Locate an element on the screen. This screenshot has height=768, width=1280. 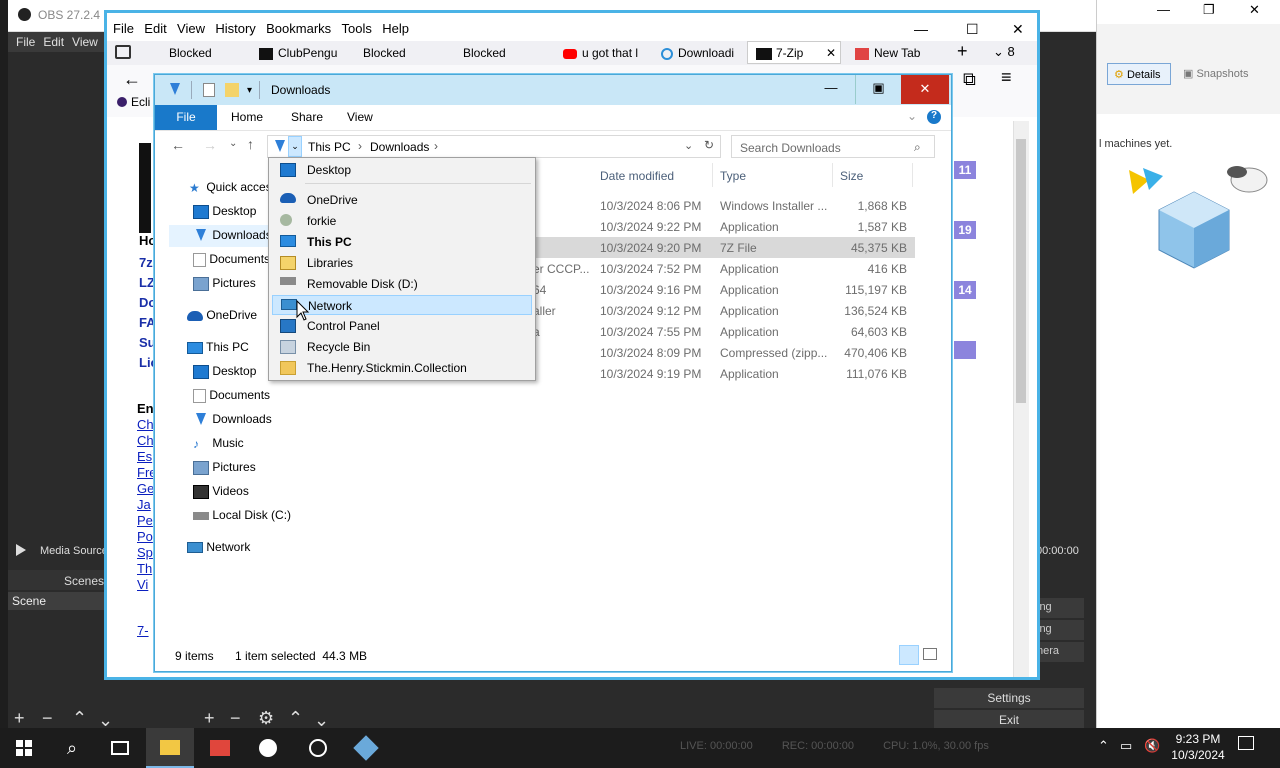
column-date-modified: Date modified is located at coordinates (654, 175).